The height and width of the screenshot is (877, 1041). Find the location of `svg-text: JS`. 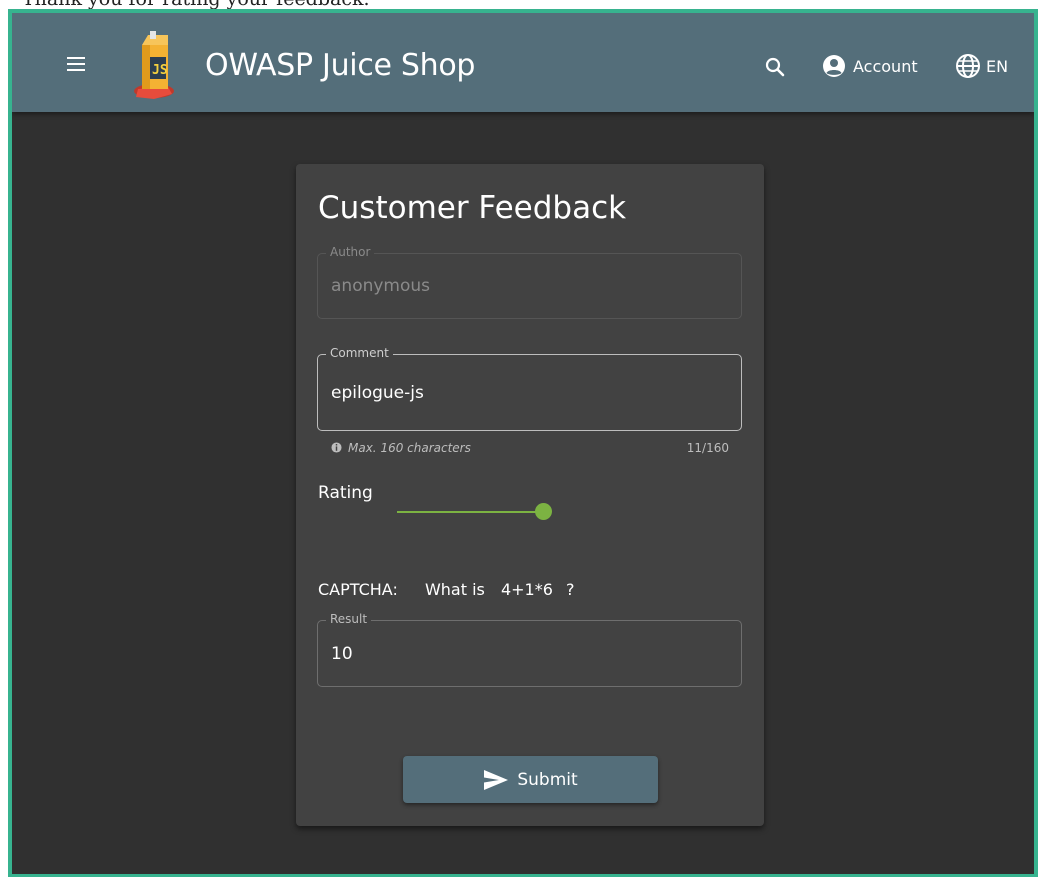

svg-text: JS is located at coordinates (160, 70).